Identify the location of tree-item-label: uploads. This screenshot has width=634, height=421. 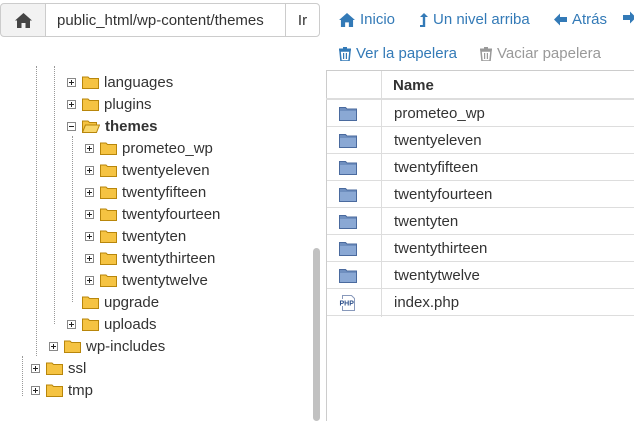
(130, 324).